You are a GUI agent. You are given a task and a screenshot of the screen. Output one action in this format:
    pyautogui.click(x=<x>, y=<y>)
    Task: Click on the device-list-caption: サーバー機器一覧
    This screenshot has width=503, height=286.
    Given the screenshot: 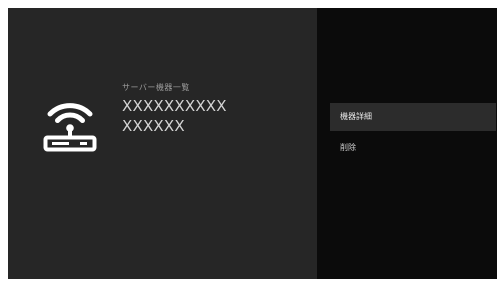 What is the action you would take?
    pyautogui.click(x=156, y=87)
    